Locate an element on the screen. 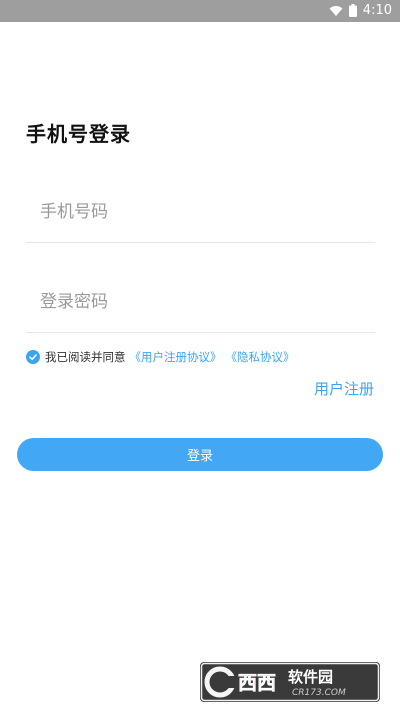  watermark-logo: 西西 软件园 CR173.COM is located at coordinates (290, 682).